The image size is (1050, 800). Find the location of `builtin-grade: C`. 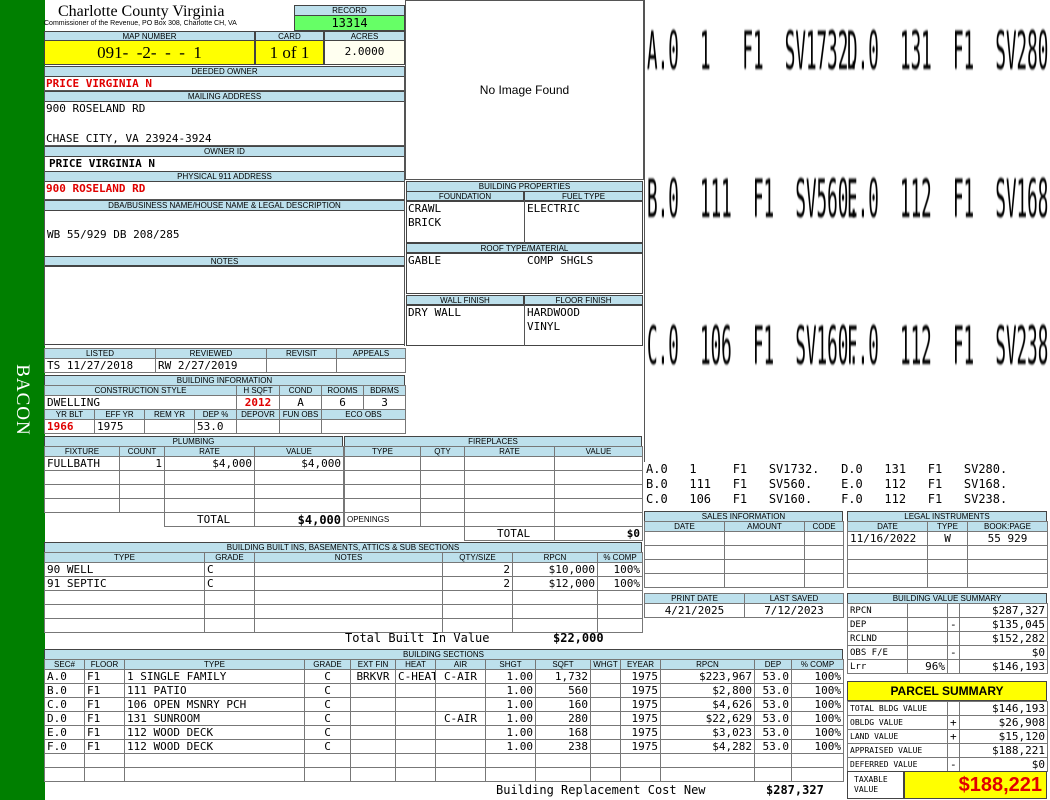

builtin-grade: C is located at coordinates (229, 583).